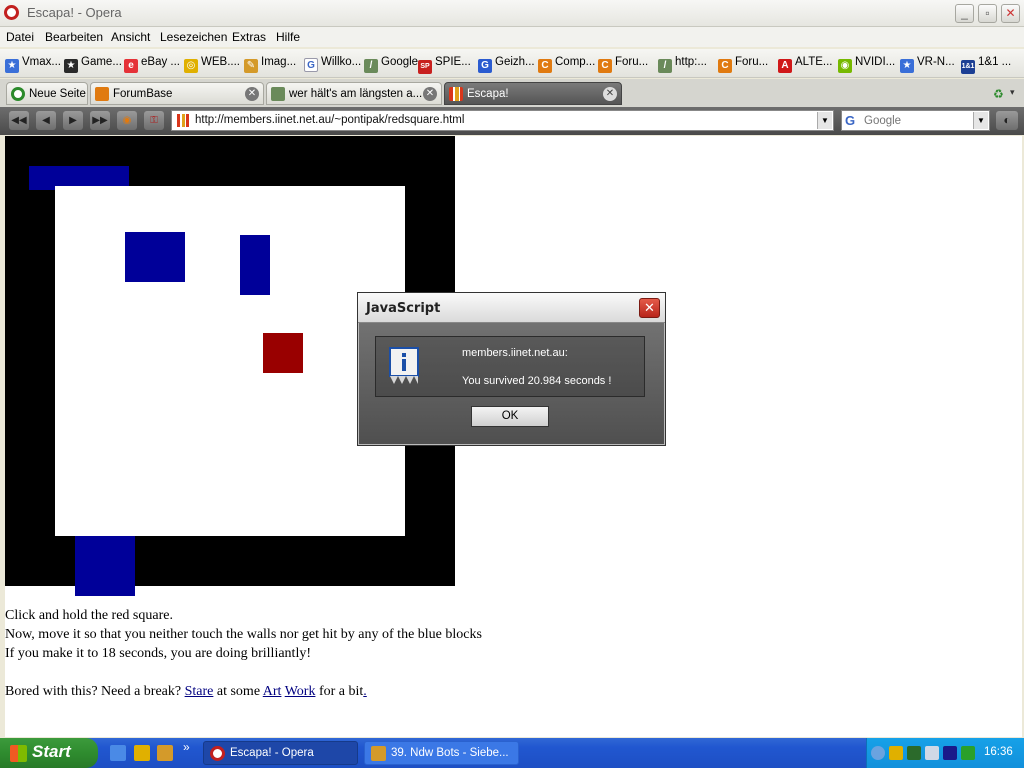 This screenshot has height=768, width=1024. What do you see at coordinates (199, 691) in the screenshot?
I see `stare-link: Stare` at bounding box center [199, 691].